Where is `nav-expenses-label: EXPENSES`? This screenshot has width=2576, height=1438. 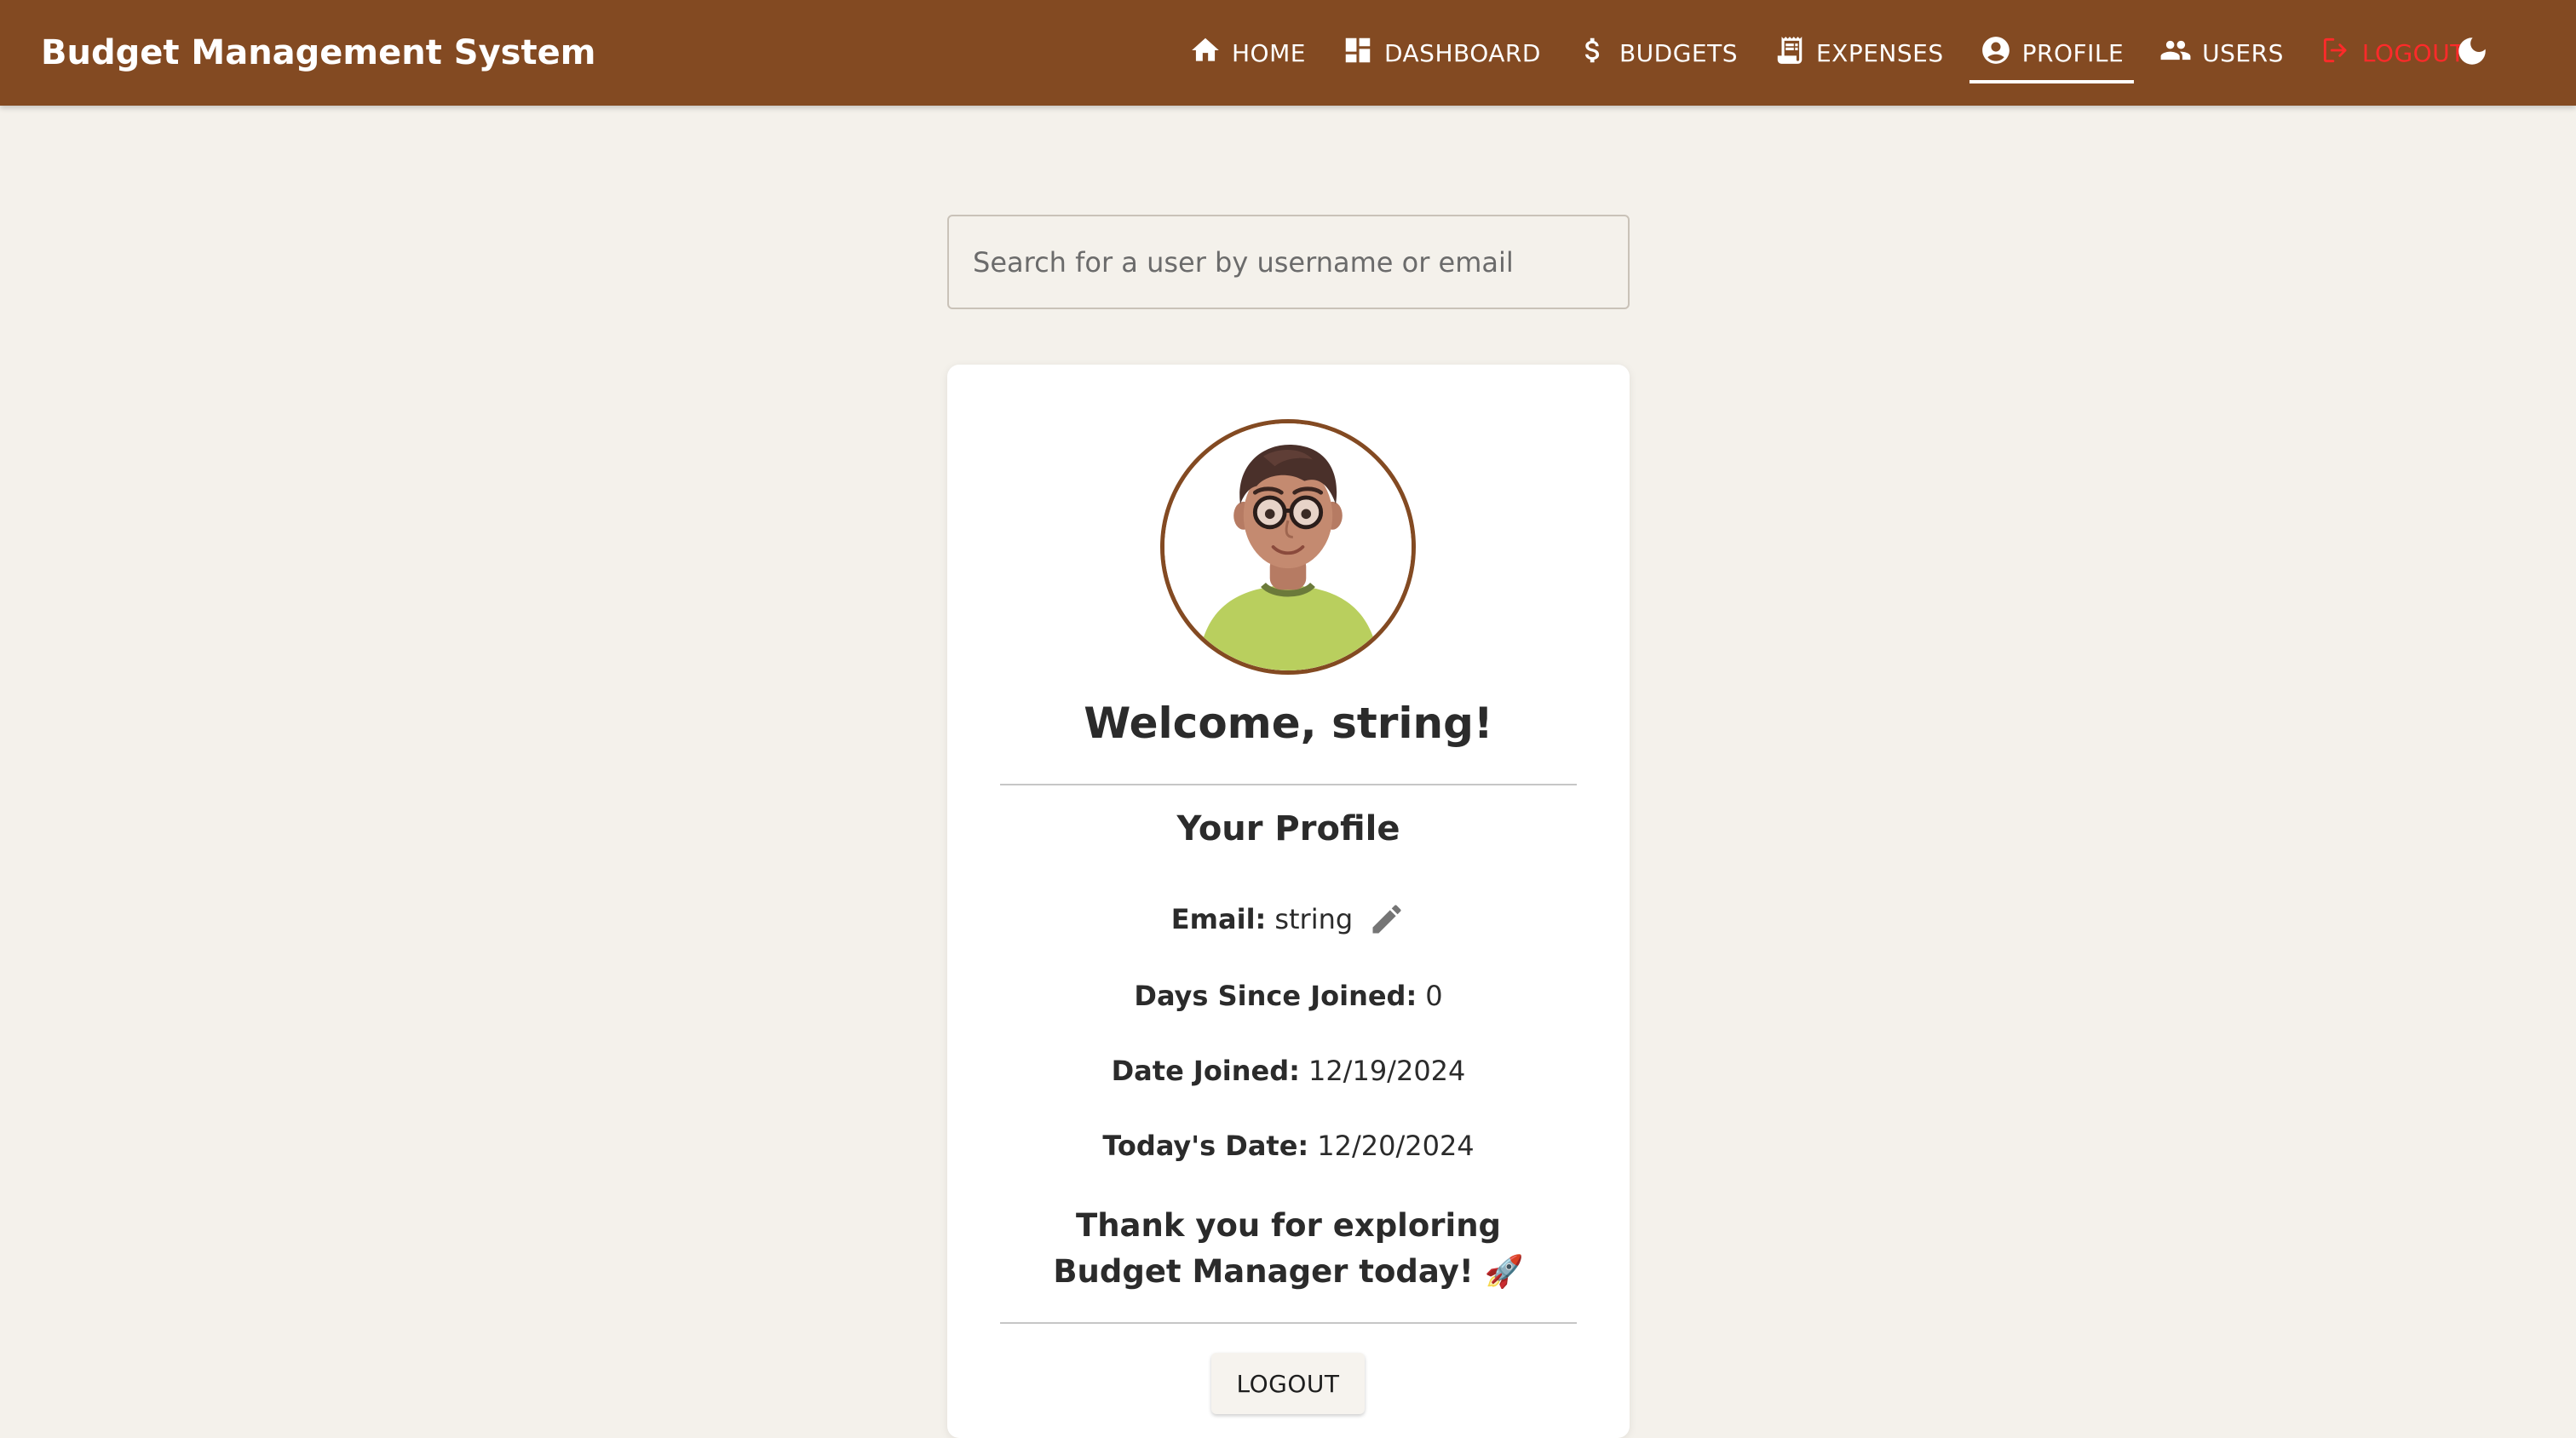 nav-expenses-label: EXPENSES is located at coordinates (1880, 52).